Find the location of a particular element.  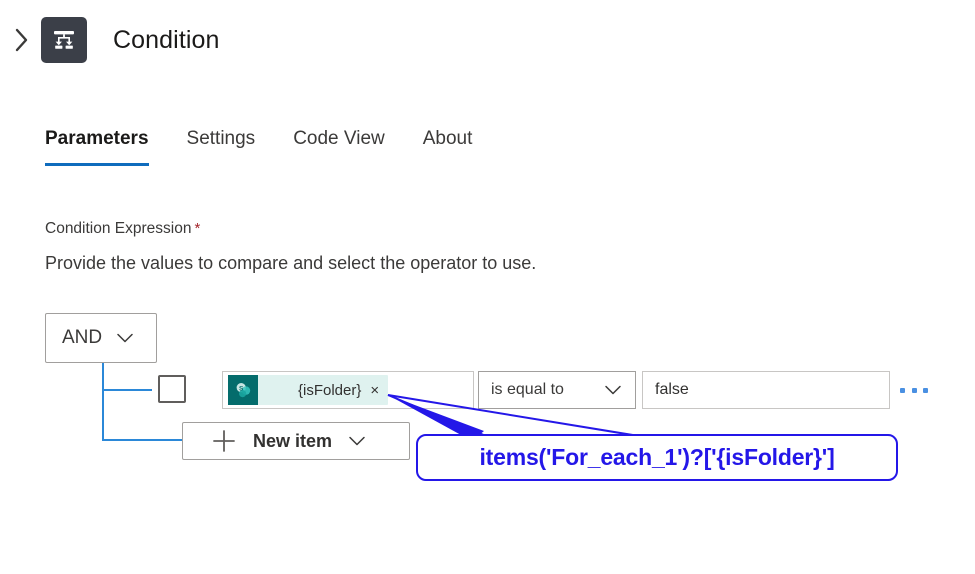

page-title: Condition is located at coordinates (166, 39).